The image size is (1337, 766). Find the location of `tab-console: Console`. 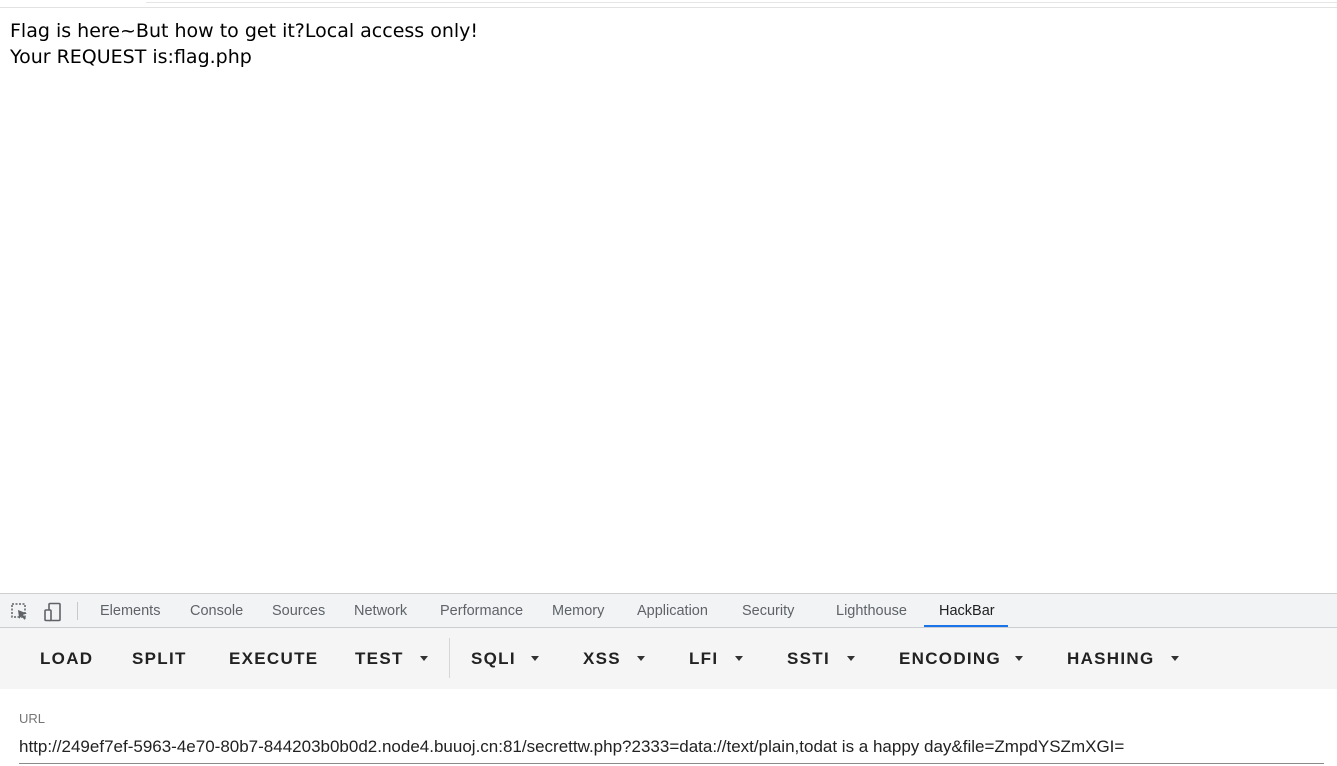

tab-console: Console is located at coordinates (216, 611).